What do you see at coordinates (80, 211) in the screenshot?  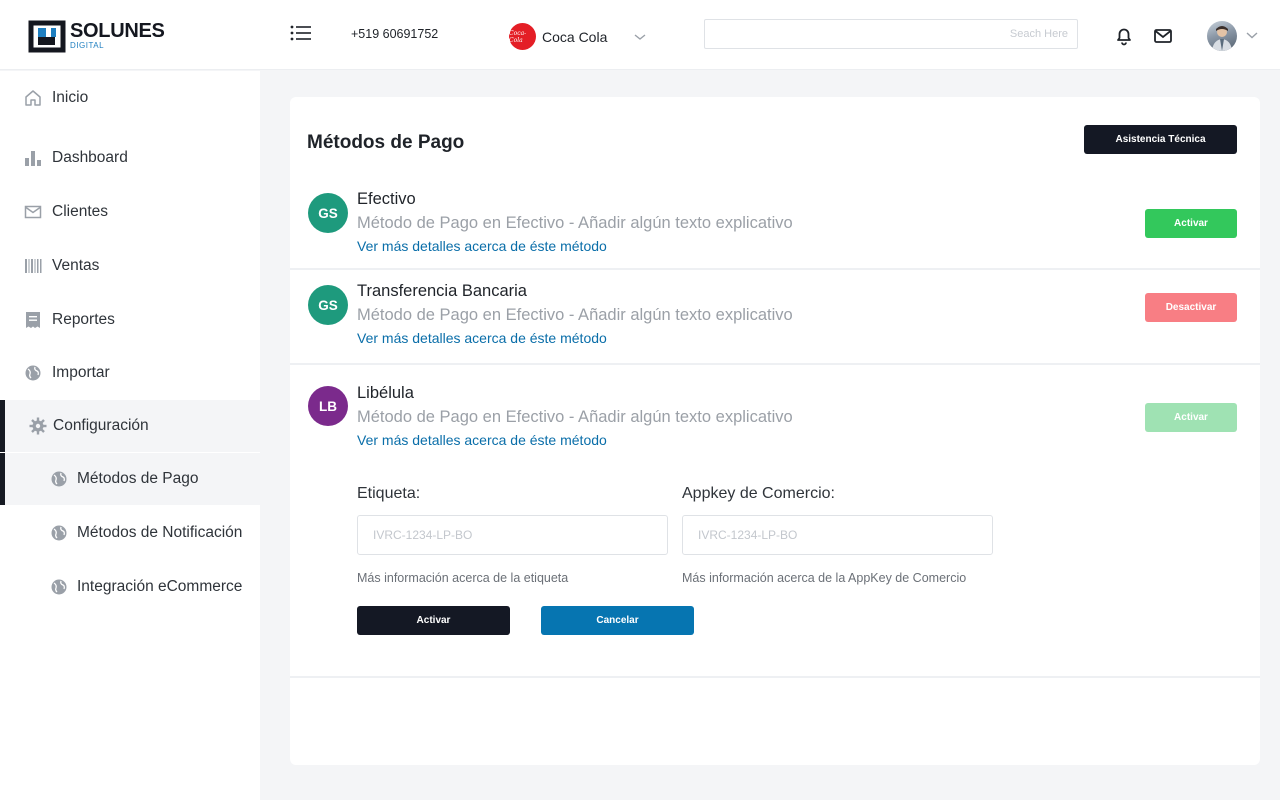 I see `sidebar-item-label: Clientes` at bounding box center [80, 211].